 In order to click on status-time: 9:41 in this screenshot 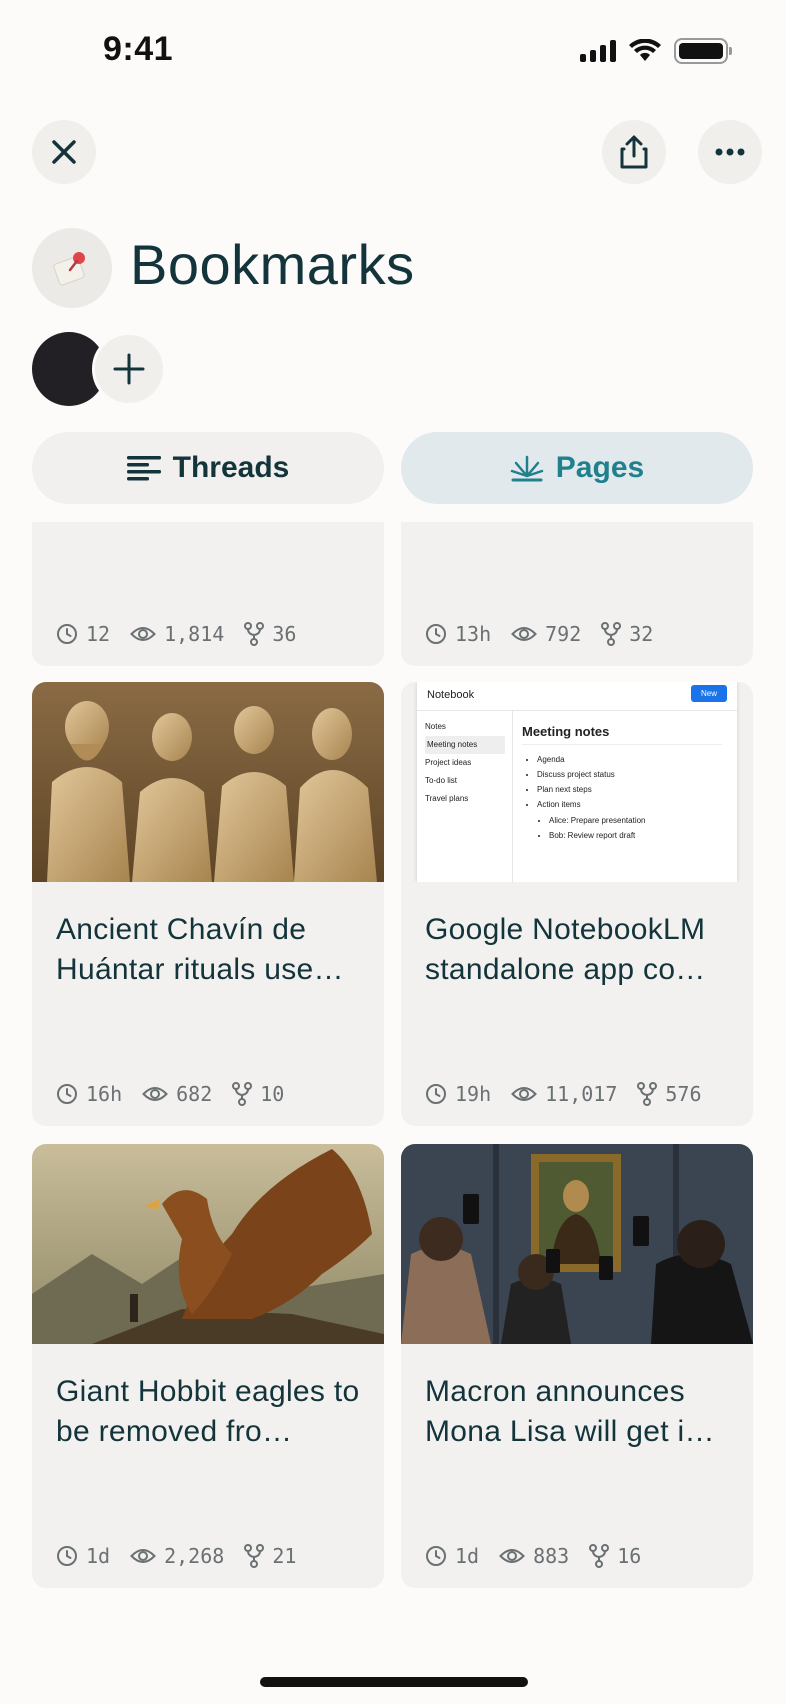, I will do `click(138, 49)`.